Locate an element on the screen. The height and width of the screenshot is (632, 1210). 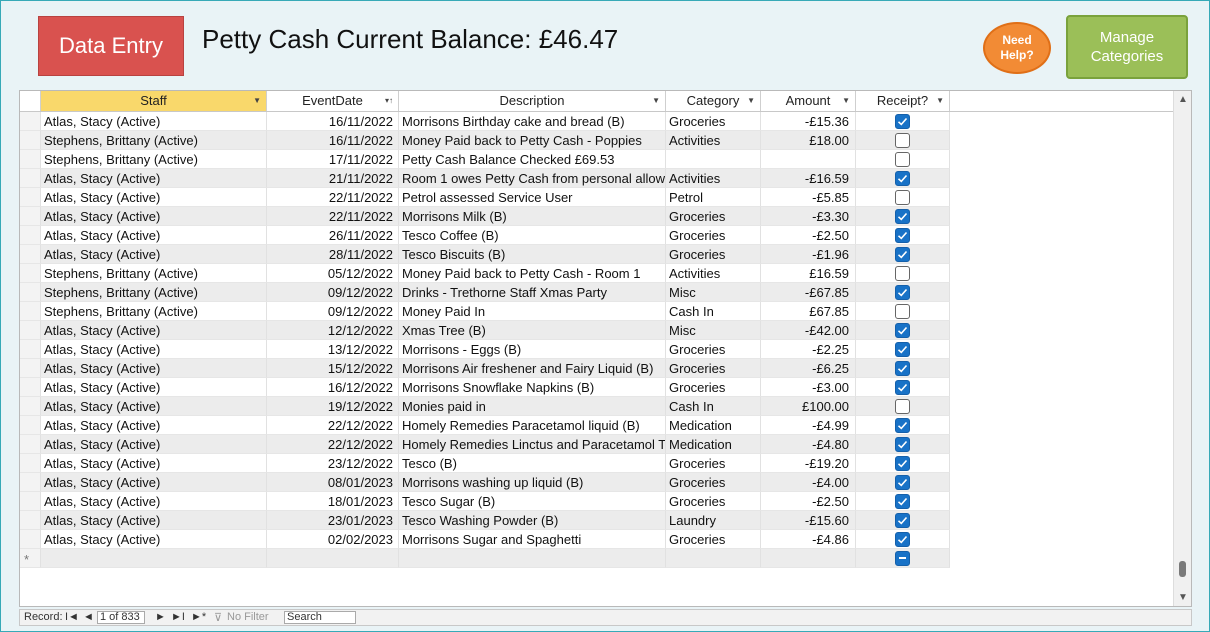
desc-cell: Tesco Coffee (B) is located at coordinates (532, 235).